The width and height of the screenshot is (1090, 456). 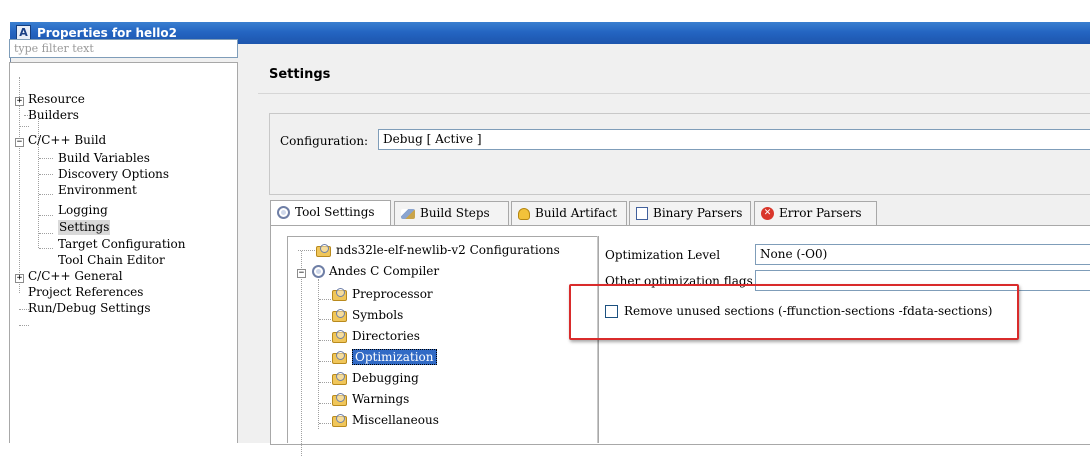 I want to click on tab-build-artifact: Build Artifact, so click(x=569, y=213).